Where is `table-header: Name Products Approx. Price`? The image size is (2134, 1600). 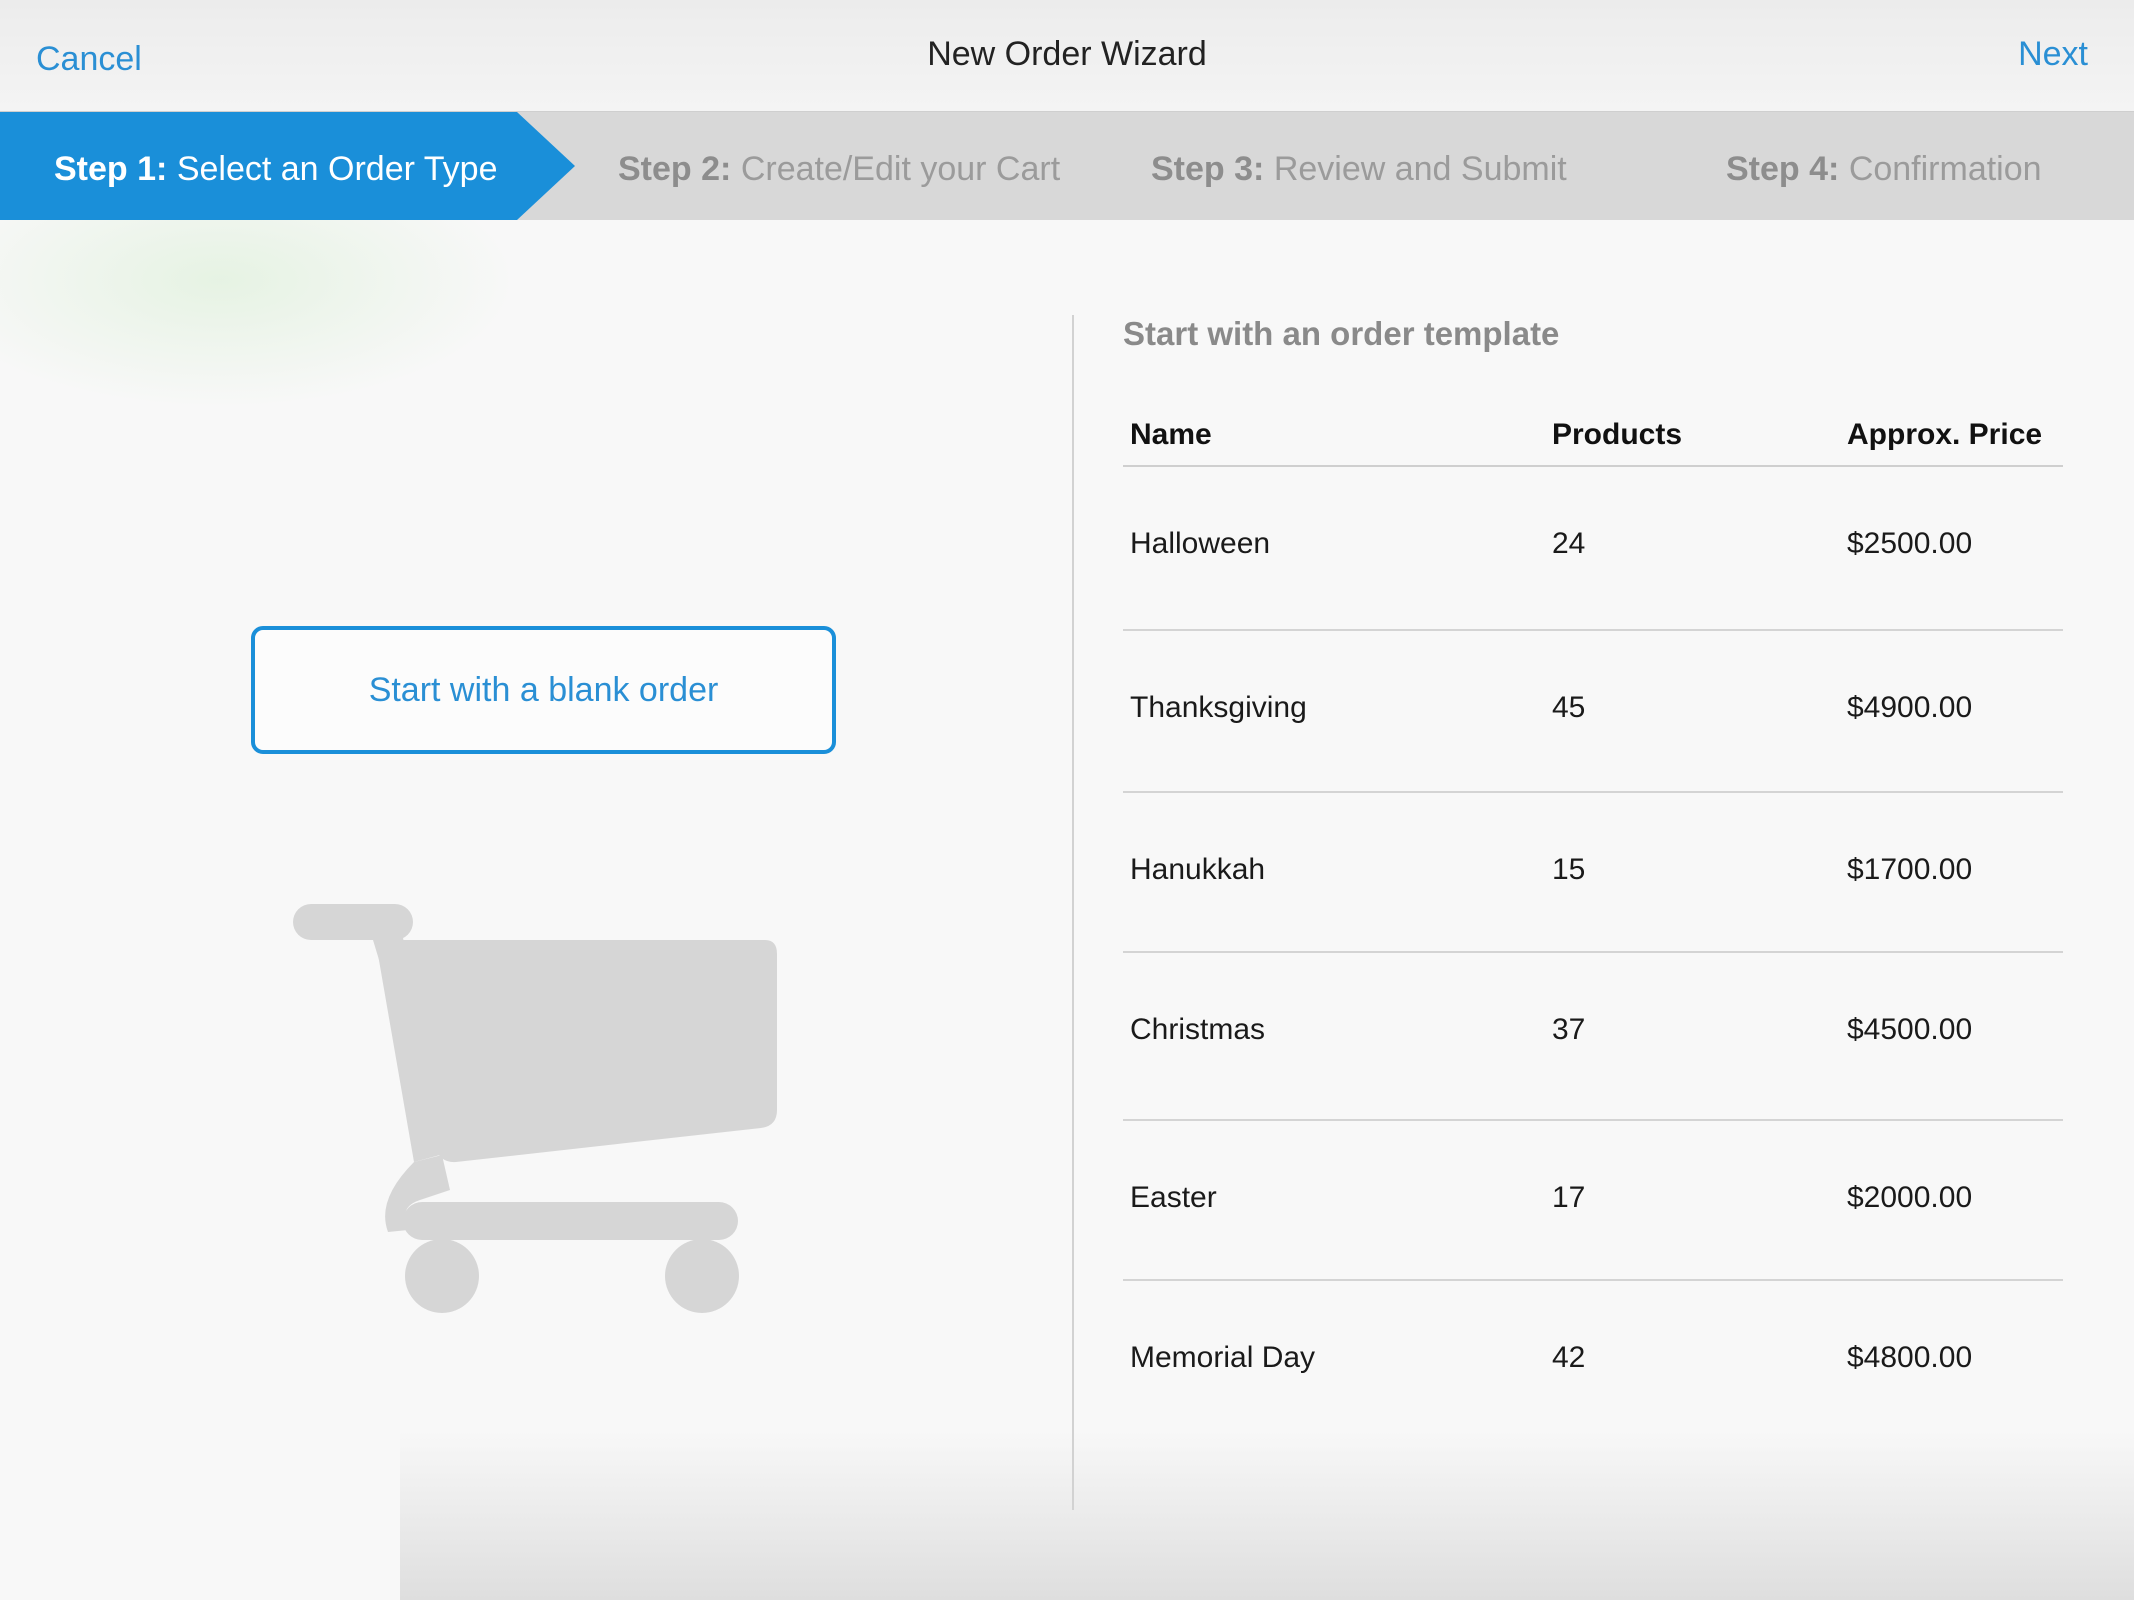
table-header: Name Products Approx. Price is located at coordinates (1593, 438).